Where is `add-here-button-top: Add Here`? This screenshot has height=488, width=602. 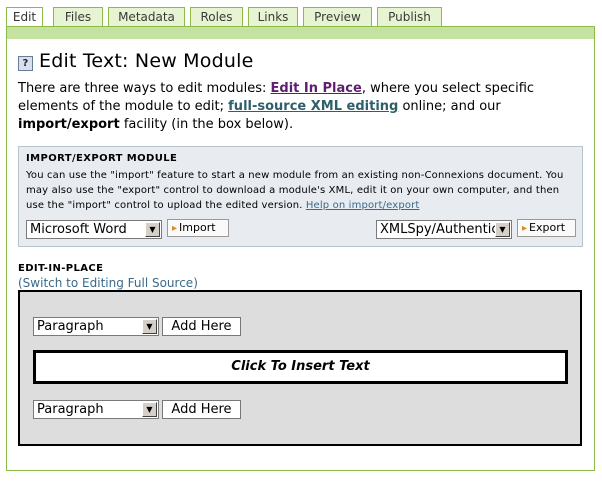 add-here-button-top: Add Here is located at coordinates (201, 326).